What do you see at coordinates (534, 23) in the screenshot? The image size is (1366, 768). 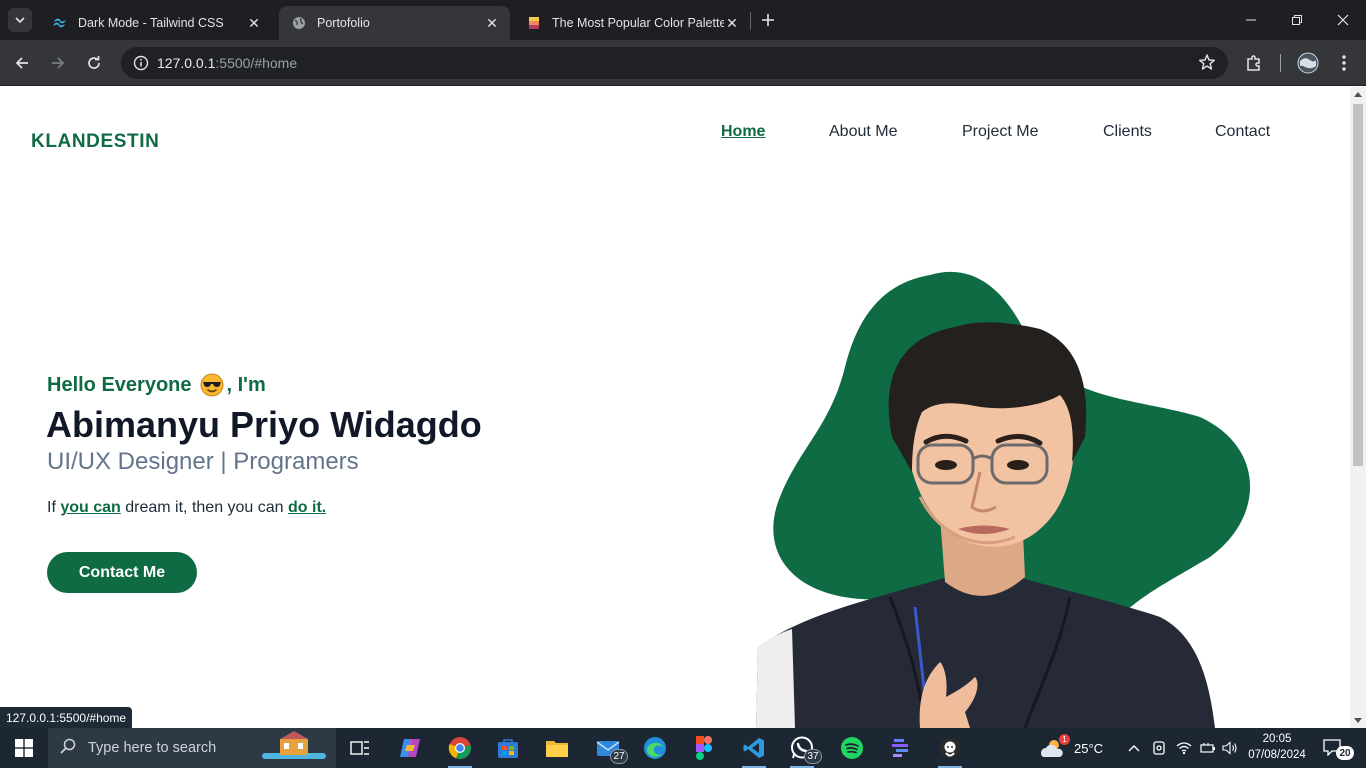 I see `palette-icon` at bounding box center [534, 23].